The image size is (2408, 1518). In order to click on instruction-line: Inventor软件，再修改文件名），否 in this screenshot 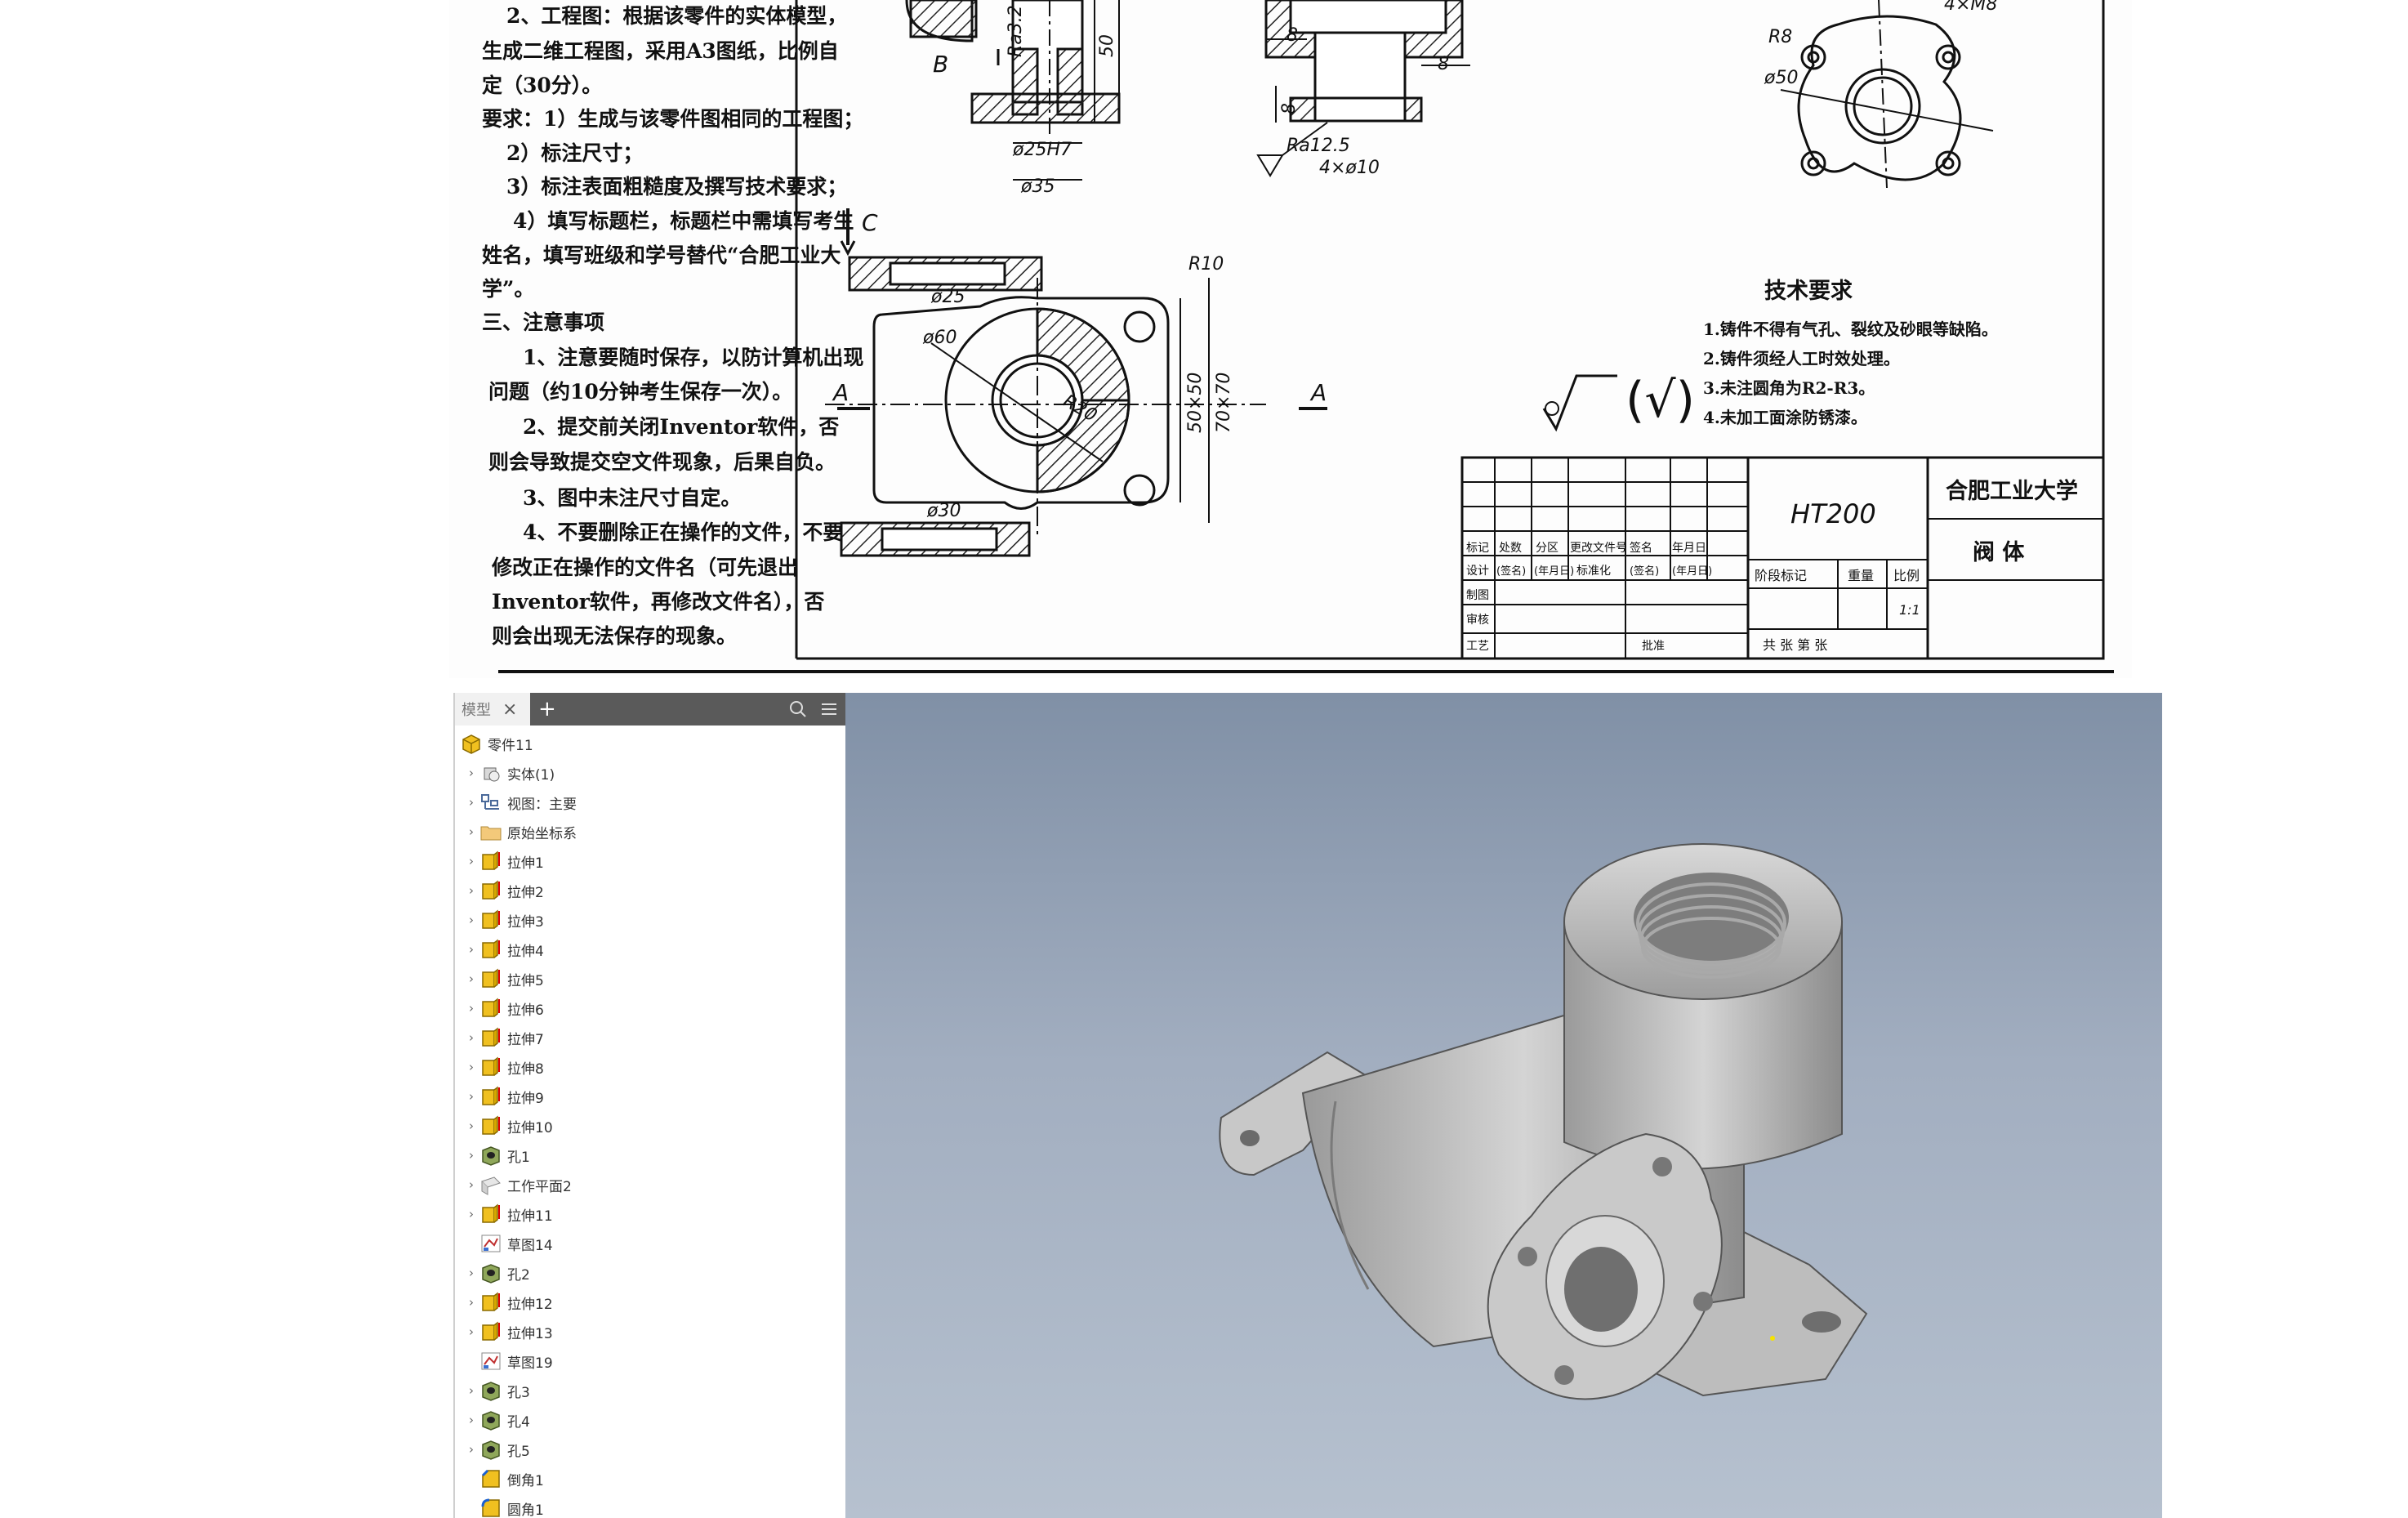, I will do `click(658, 602)`.